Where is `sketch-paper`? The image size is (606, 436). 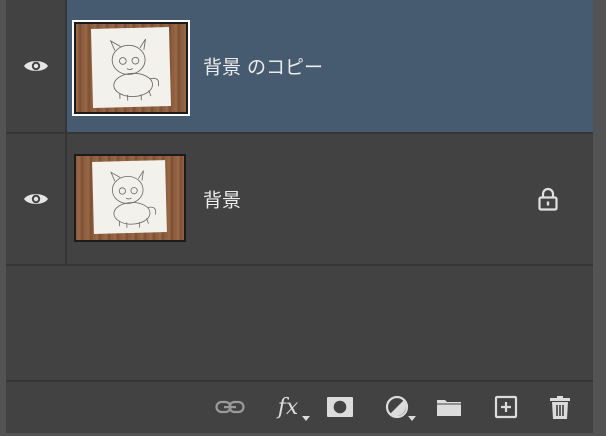 sketch-paper is located at coordinates (130, 197).